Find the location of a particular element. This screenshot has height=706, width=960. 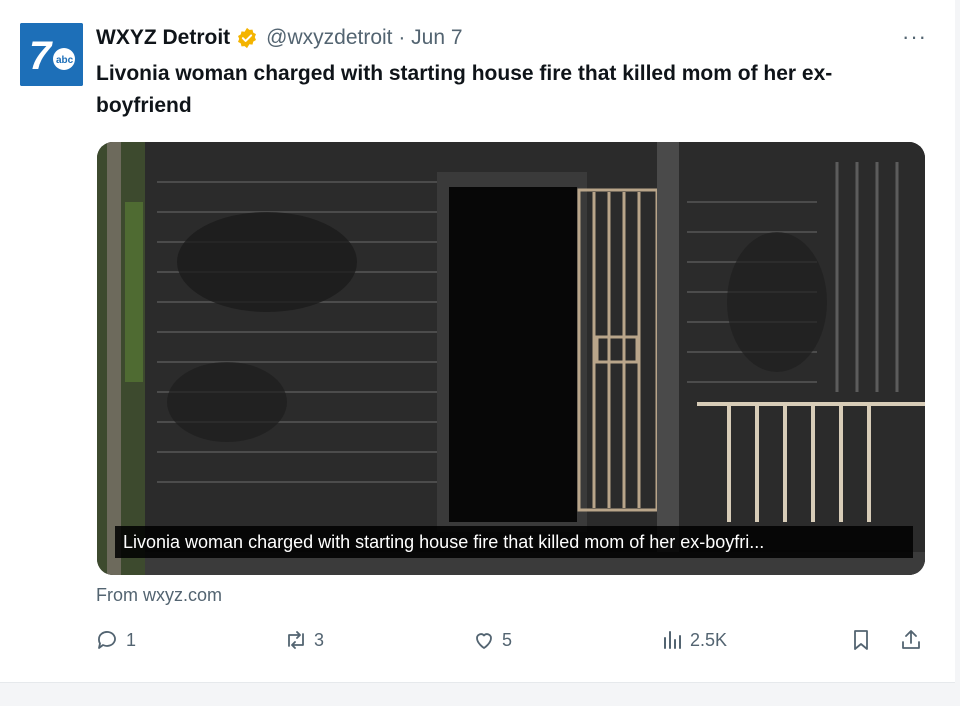

like-button: 5 is located at coordinates (492, 640).